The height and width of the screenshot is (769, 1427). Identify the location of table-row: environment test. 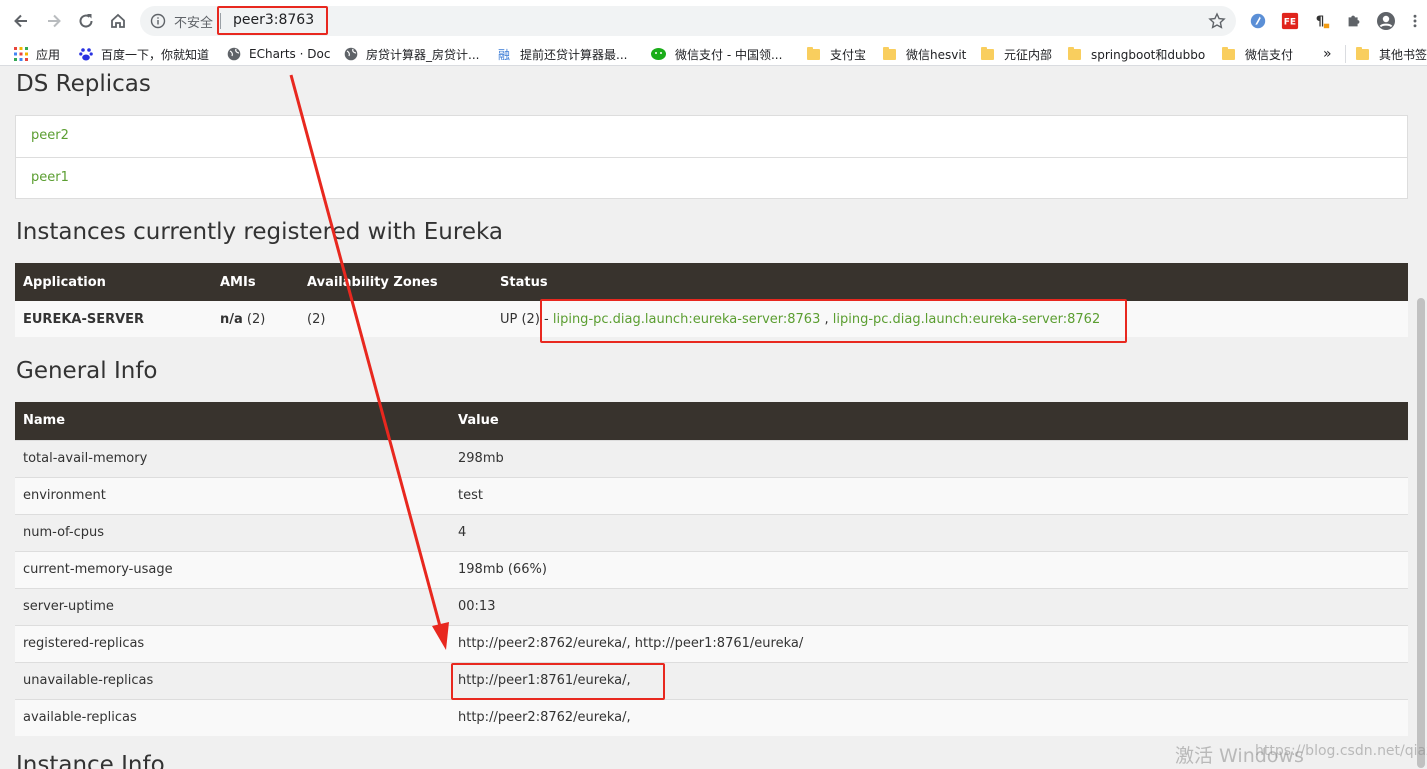
(711, 495).